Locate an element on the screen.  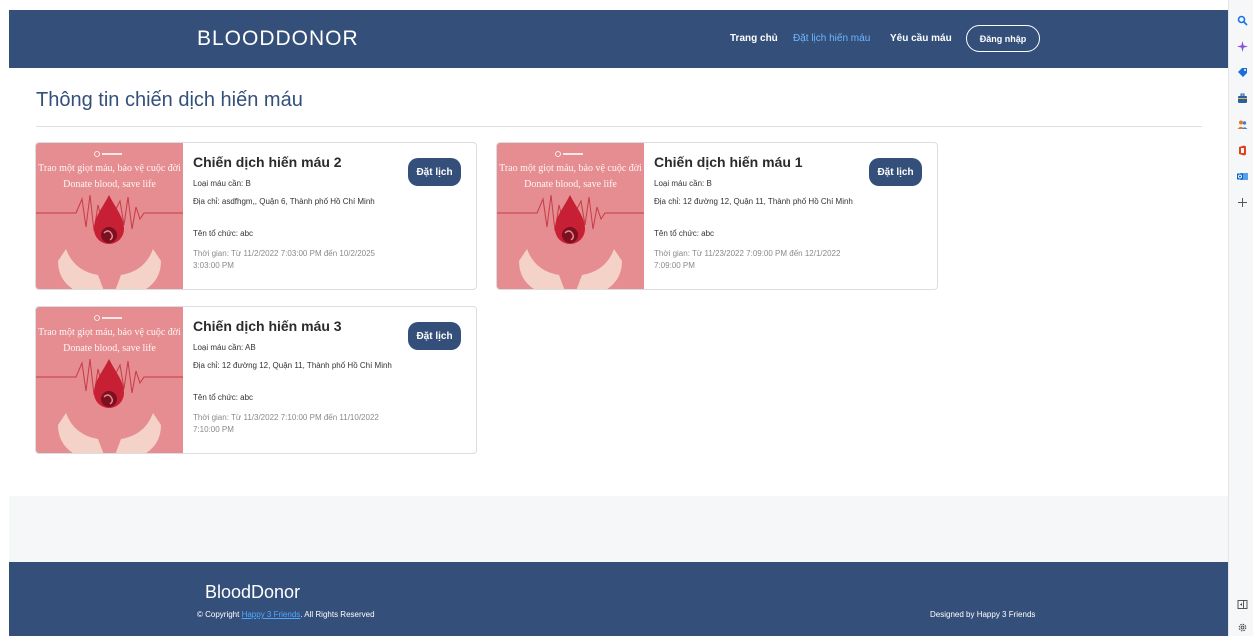
office-icon is located at coordinates (1242, 150).